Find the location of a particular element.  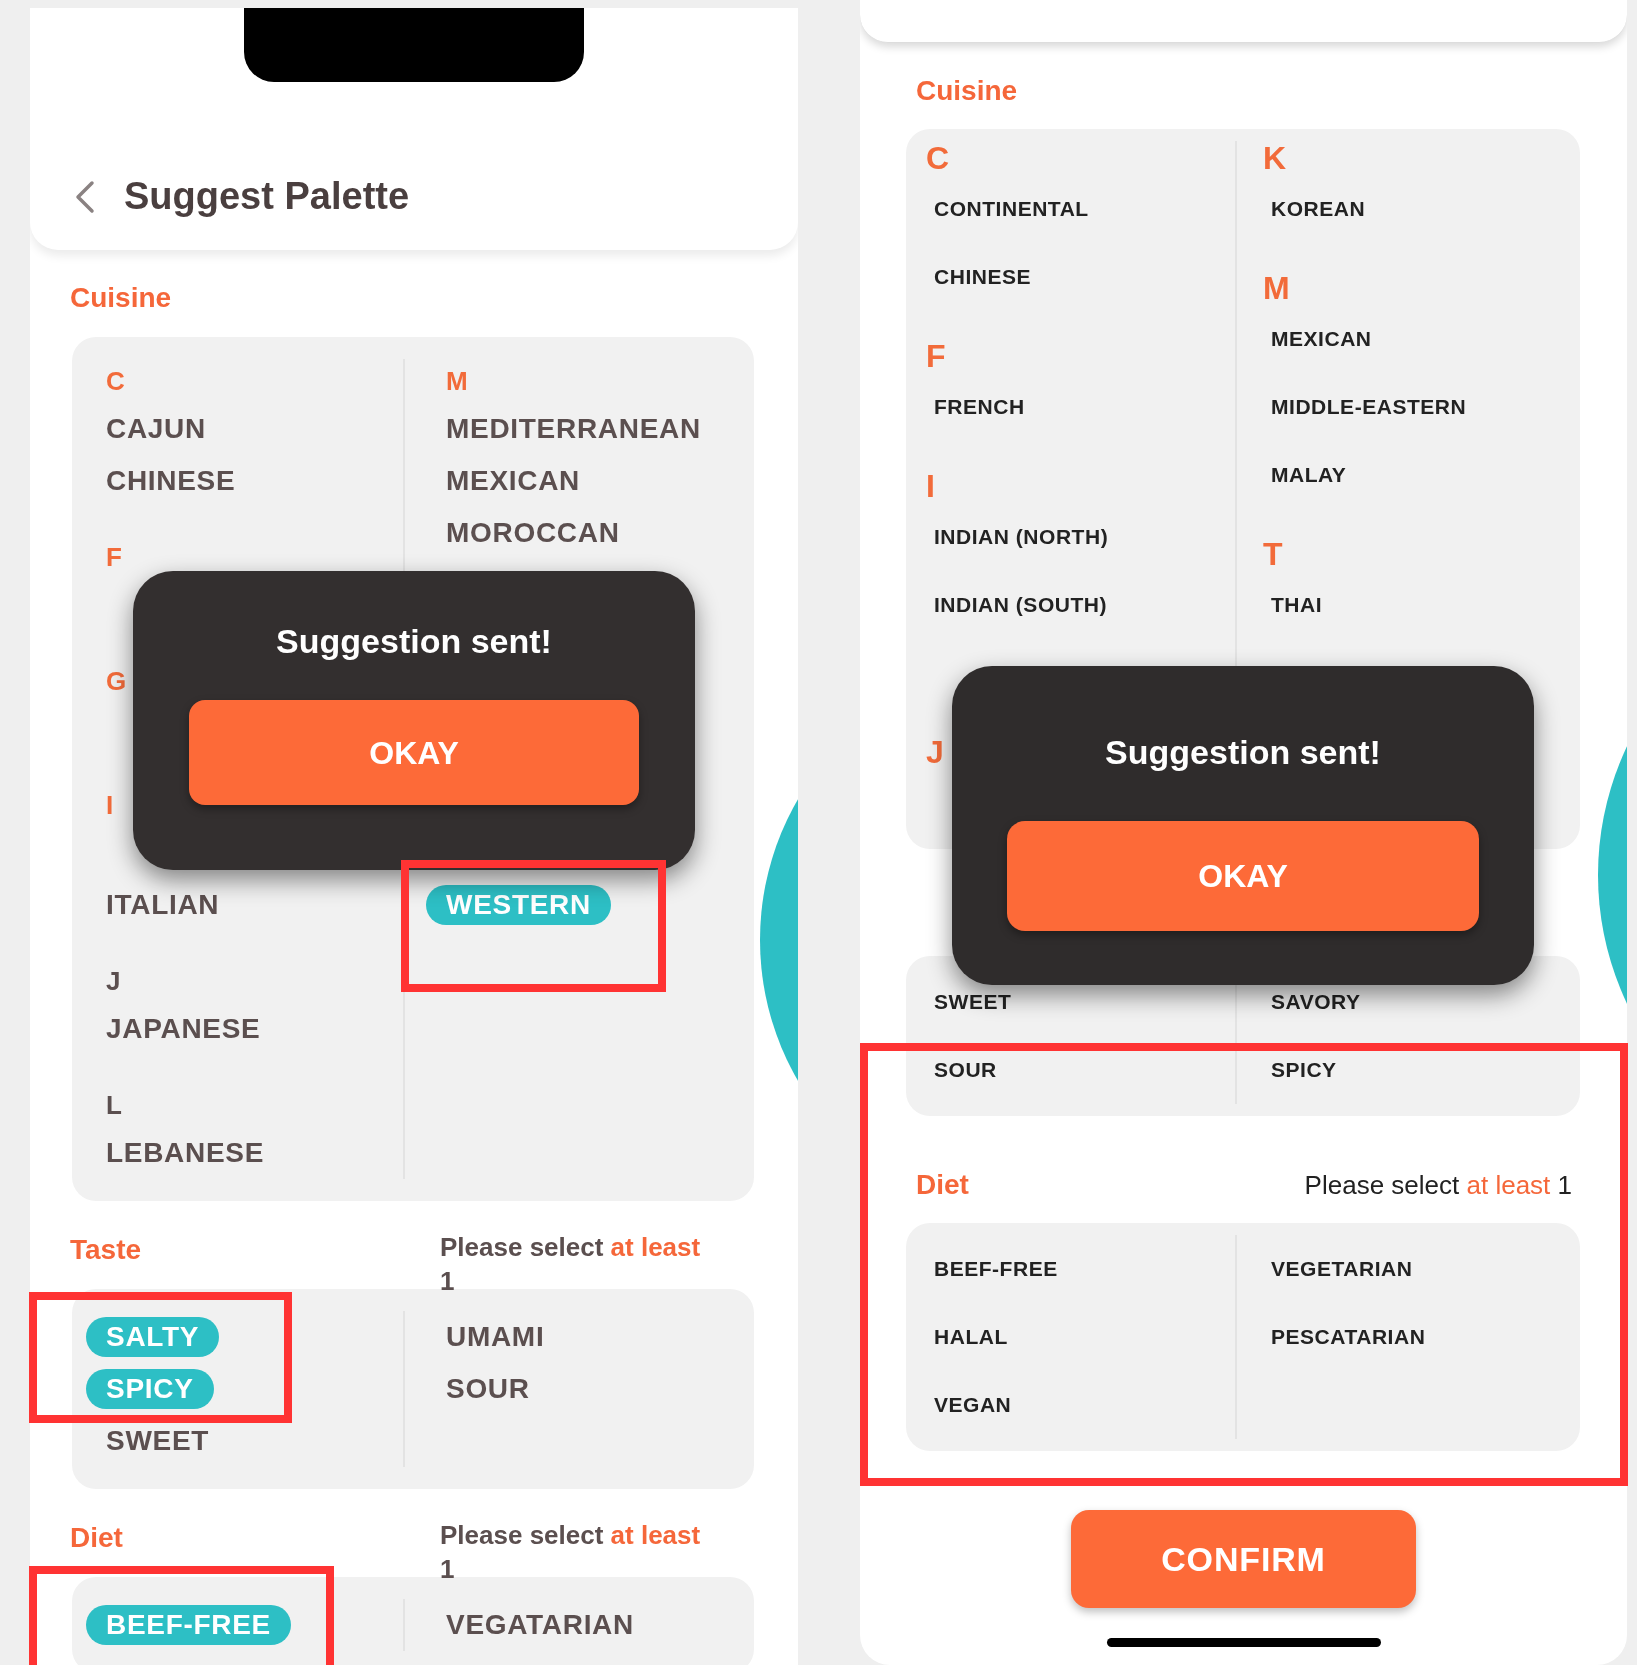

option-chip: JAPANESE is located at coordinates (183, 1029).